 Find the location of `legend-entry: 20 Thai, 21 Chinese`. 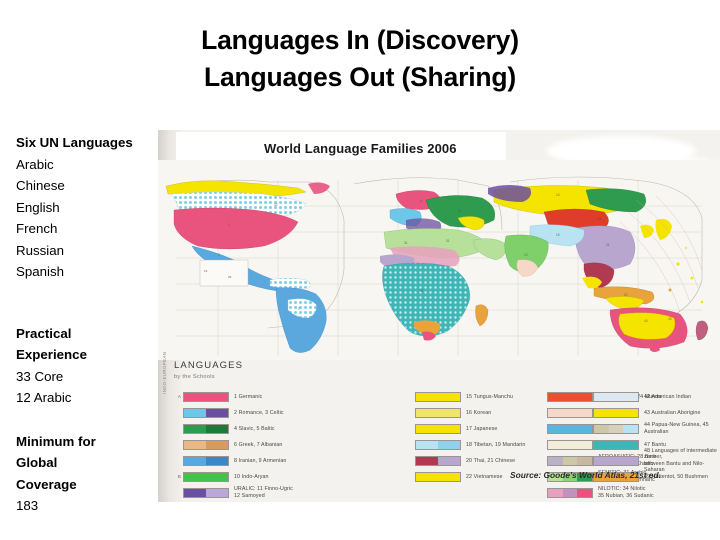

legend-entry: 20 Thai, 21 Chinese is located at coordinates (479, 461).